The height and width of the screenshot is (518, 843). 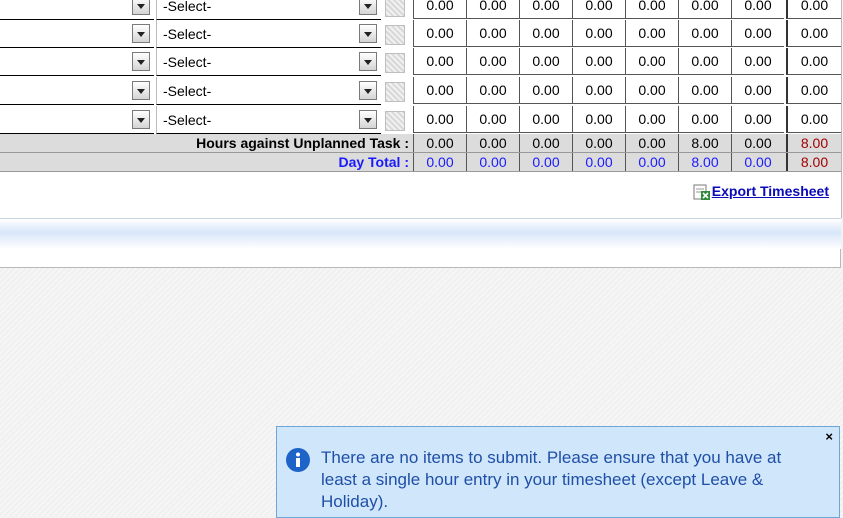 What do you see at coordinates (813, 162) in the screenshot?
I see `day-total-value: 8.00` at bounding box center [813, 162].